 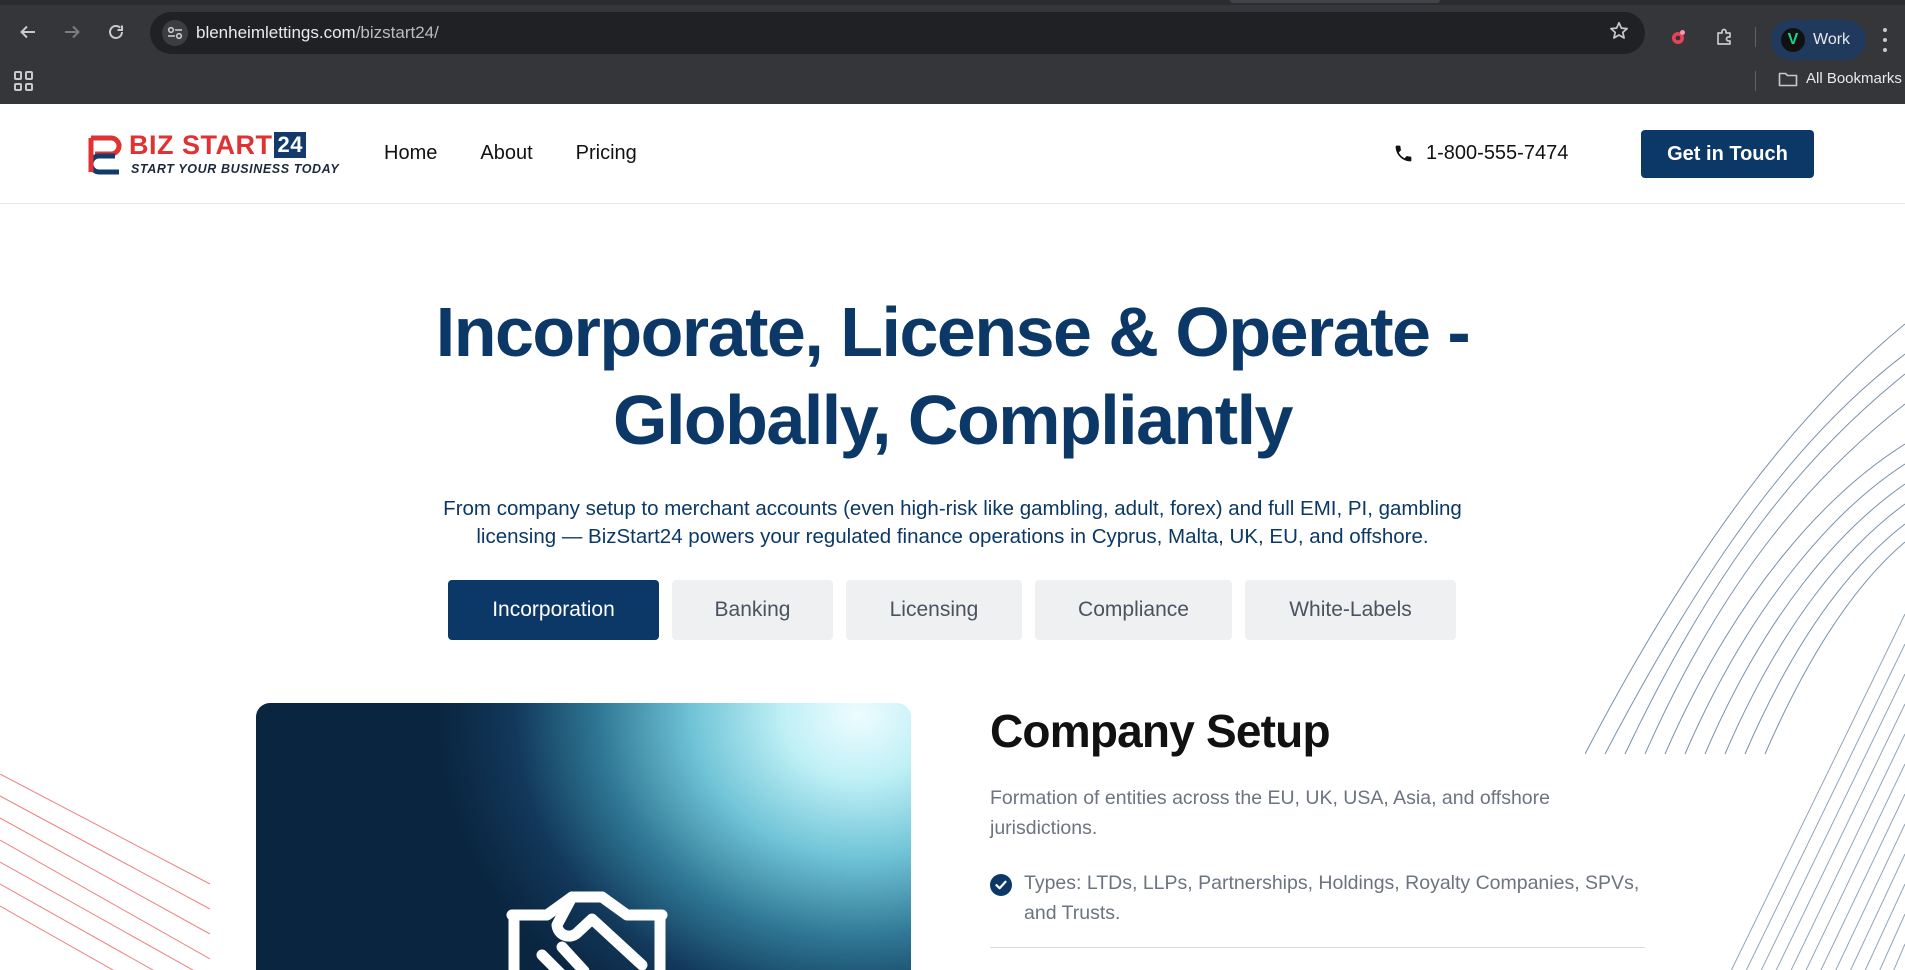 I want to click on logo-wordmark: BIZ START 24, so click(x=217, y=145).